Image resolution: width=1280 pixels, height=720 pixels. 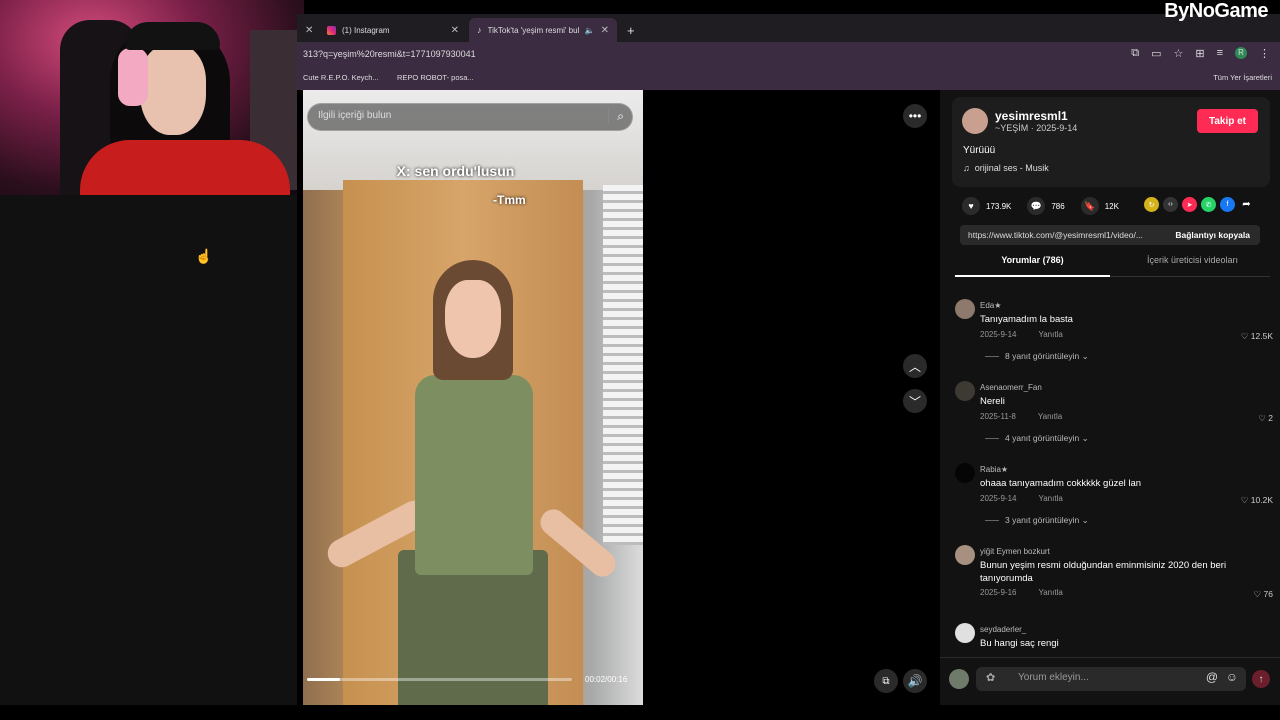 What do you see at coordinates (1241, 53) in the screenshot?
I see `profile-icon: R` at bounding box center [1241, 53].